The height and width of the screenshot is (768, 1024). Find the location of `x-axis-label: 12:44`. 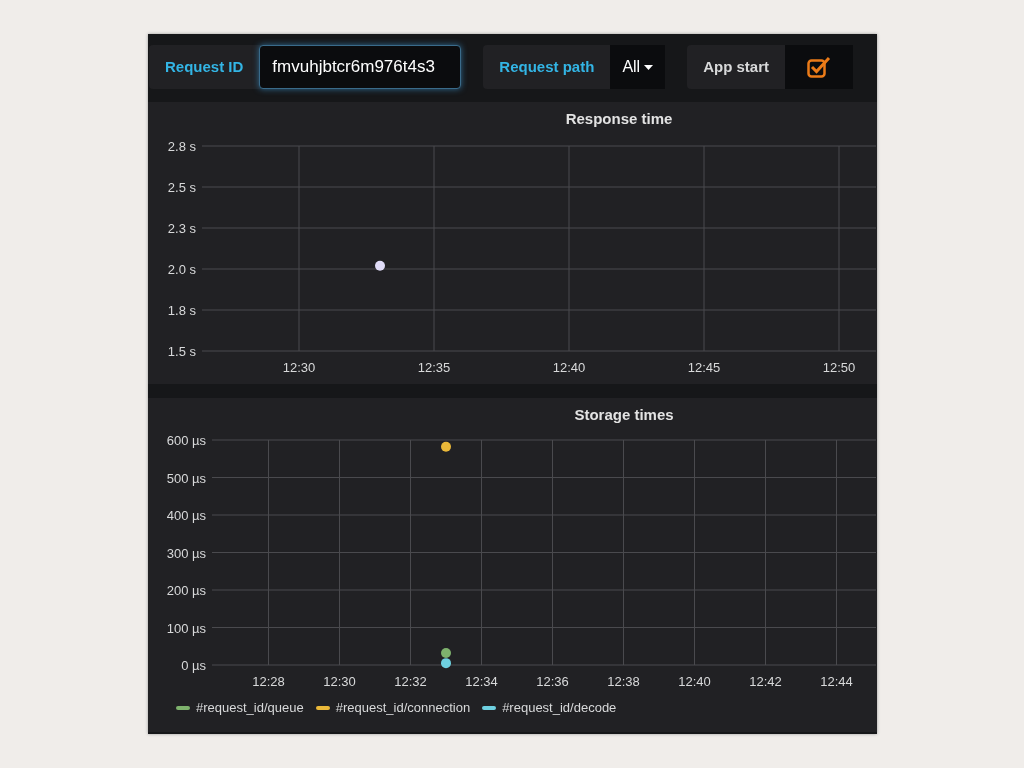

x-axis-label: 12:44 is located at coordinates (836, 681).